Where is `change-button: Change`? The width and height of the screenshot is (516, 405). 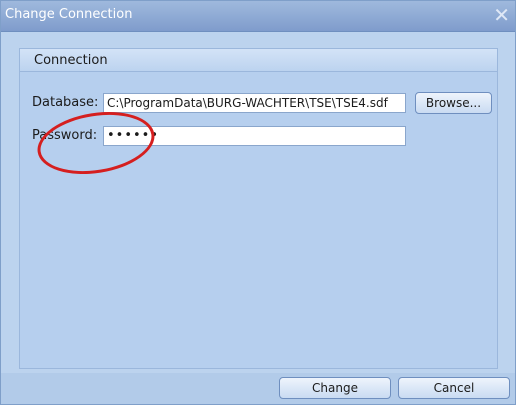
change-button: Change is located at coordinates (335, 388).